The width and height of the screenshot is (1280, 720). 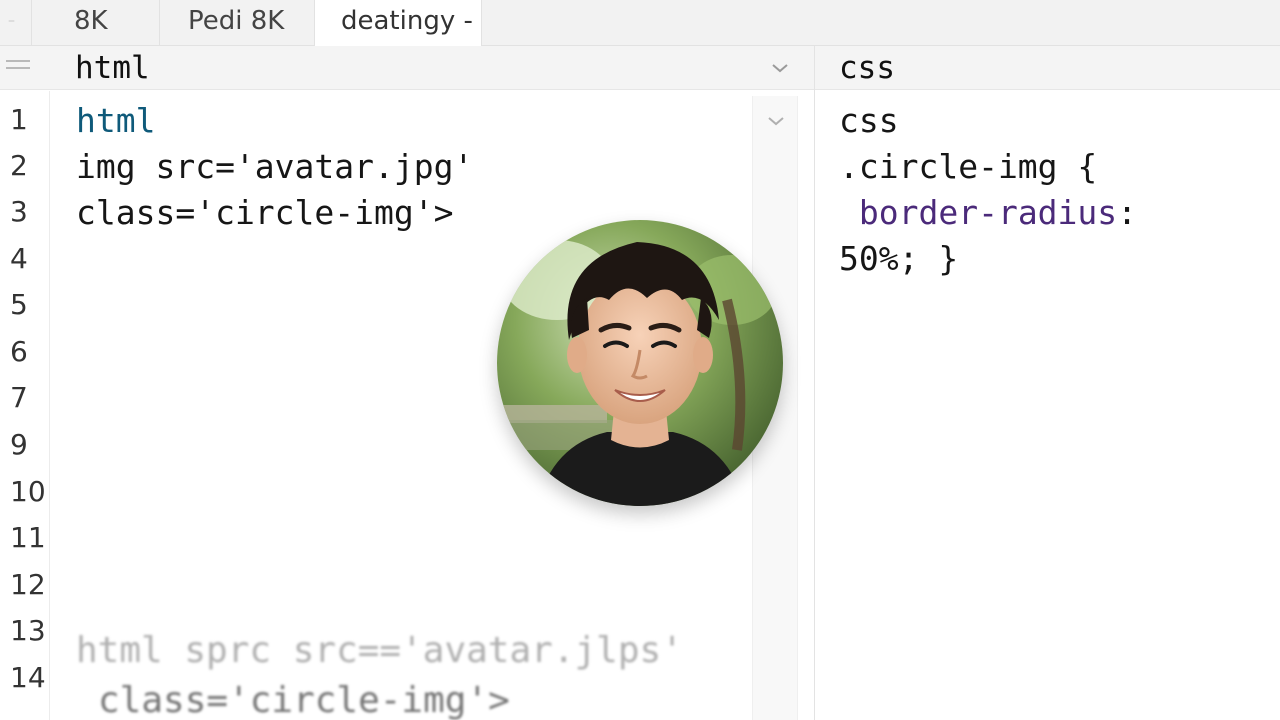 What do you see at coordinates (96, 23) in the screenshot?
I see `tab-8k: 8K` at bounding box center [96, 23].